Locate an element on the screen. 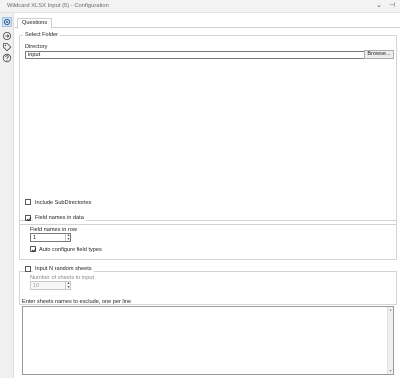  field-names-in-data-checkbox is located at coordinates (28, 218).